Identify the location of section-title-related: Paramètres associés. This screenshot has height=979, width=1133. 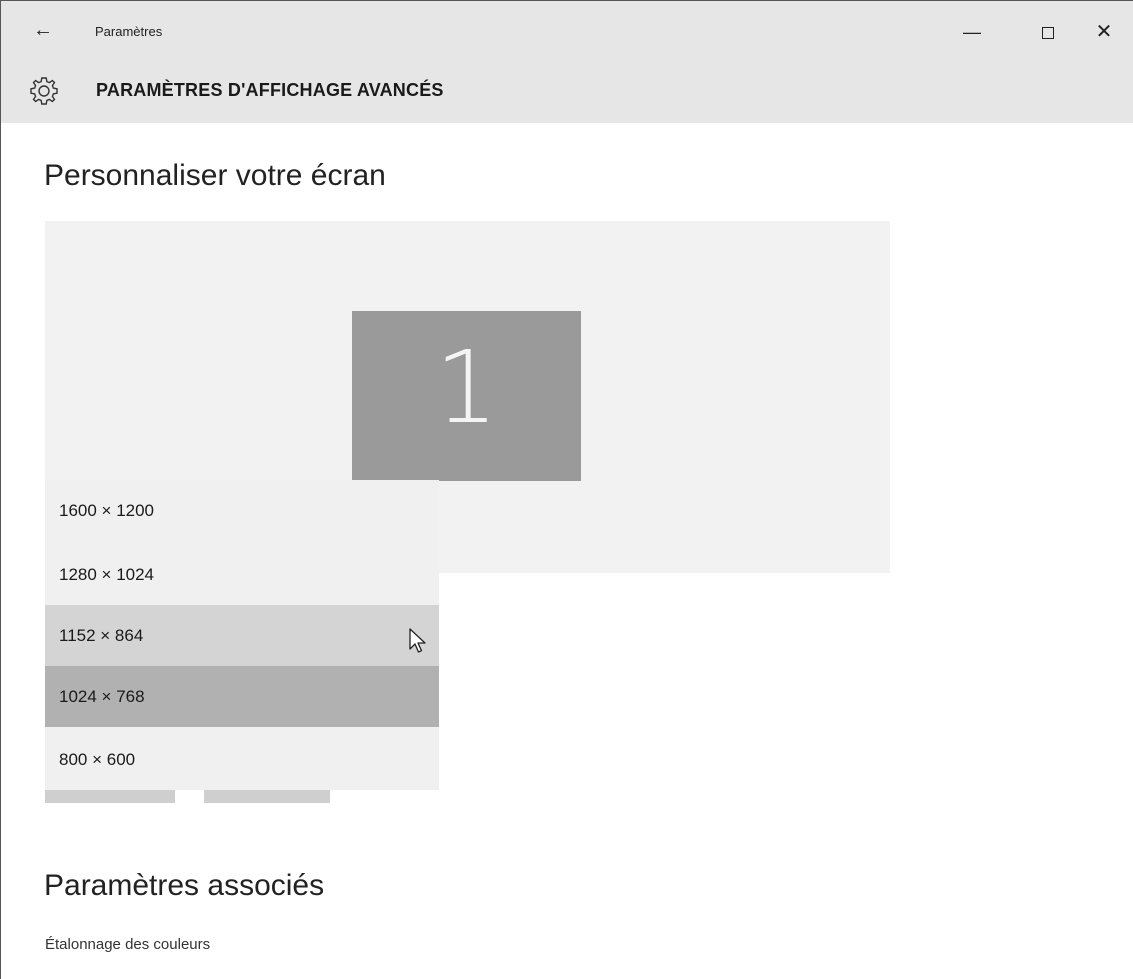
(184, 885).